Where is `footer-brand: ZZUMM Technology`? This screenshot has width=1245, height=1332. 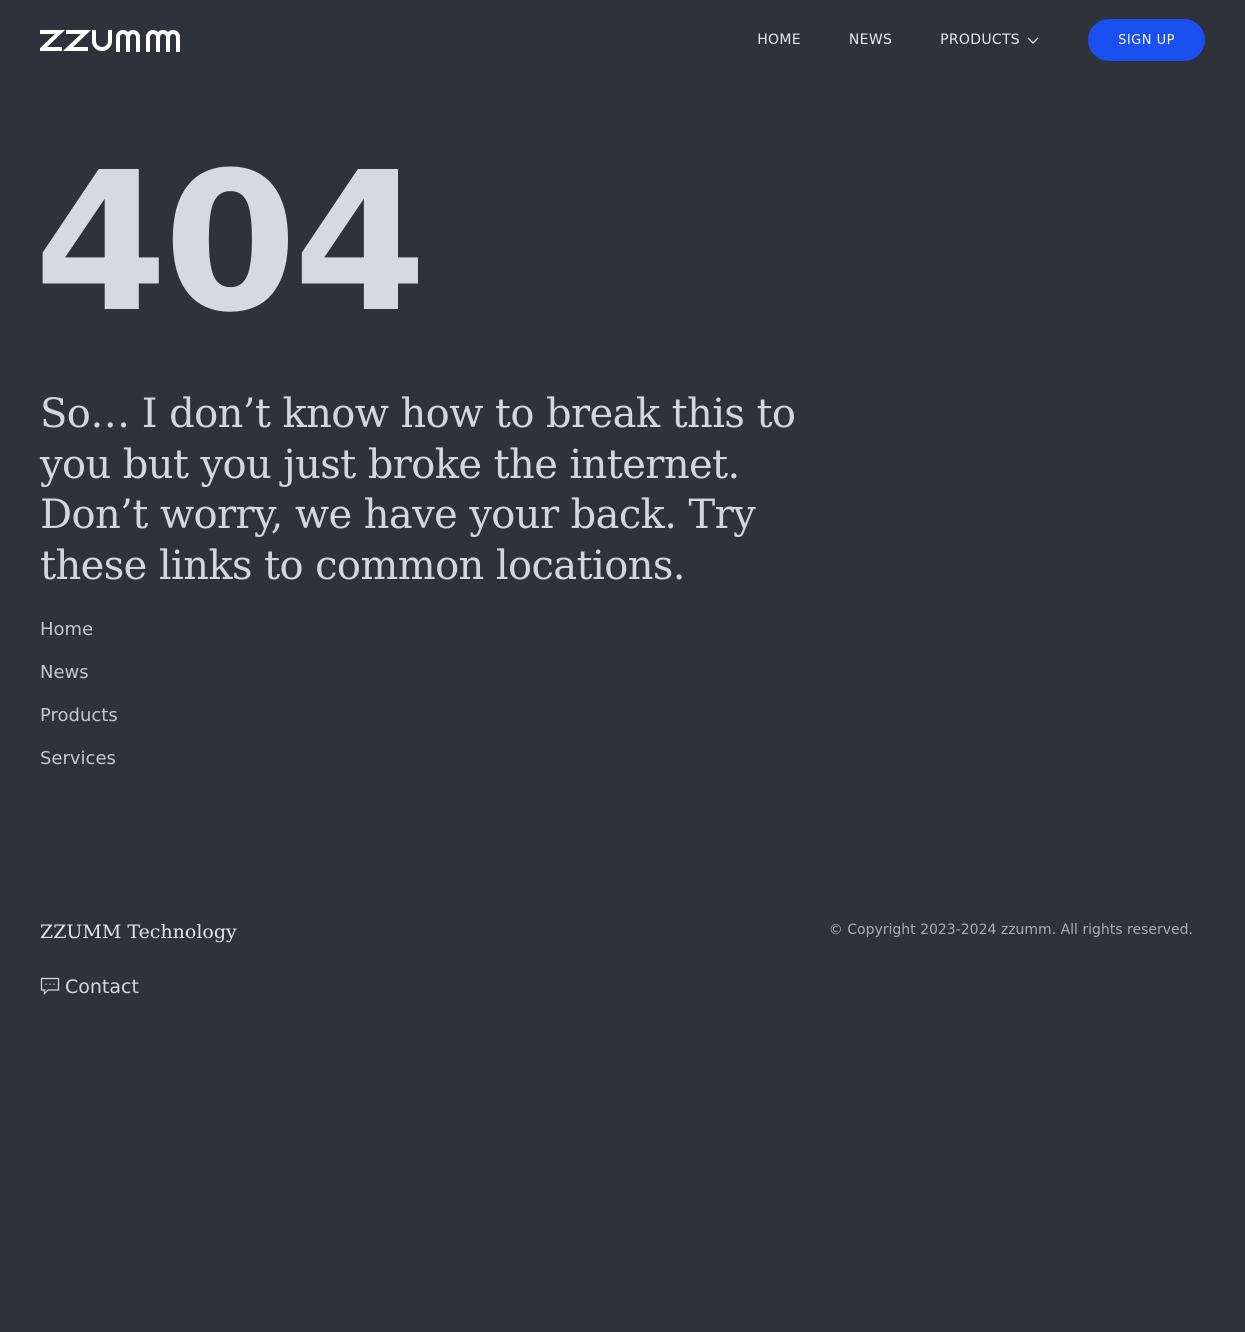
footer-brand: ZZUMM Technology is located at coordinates (138, 932).